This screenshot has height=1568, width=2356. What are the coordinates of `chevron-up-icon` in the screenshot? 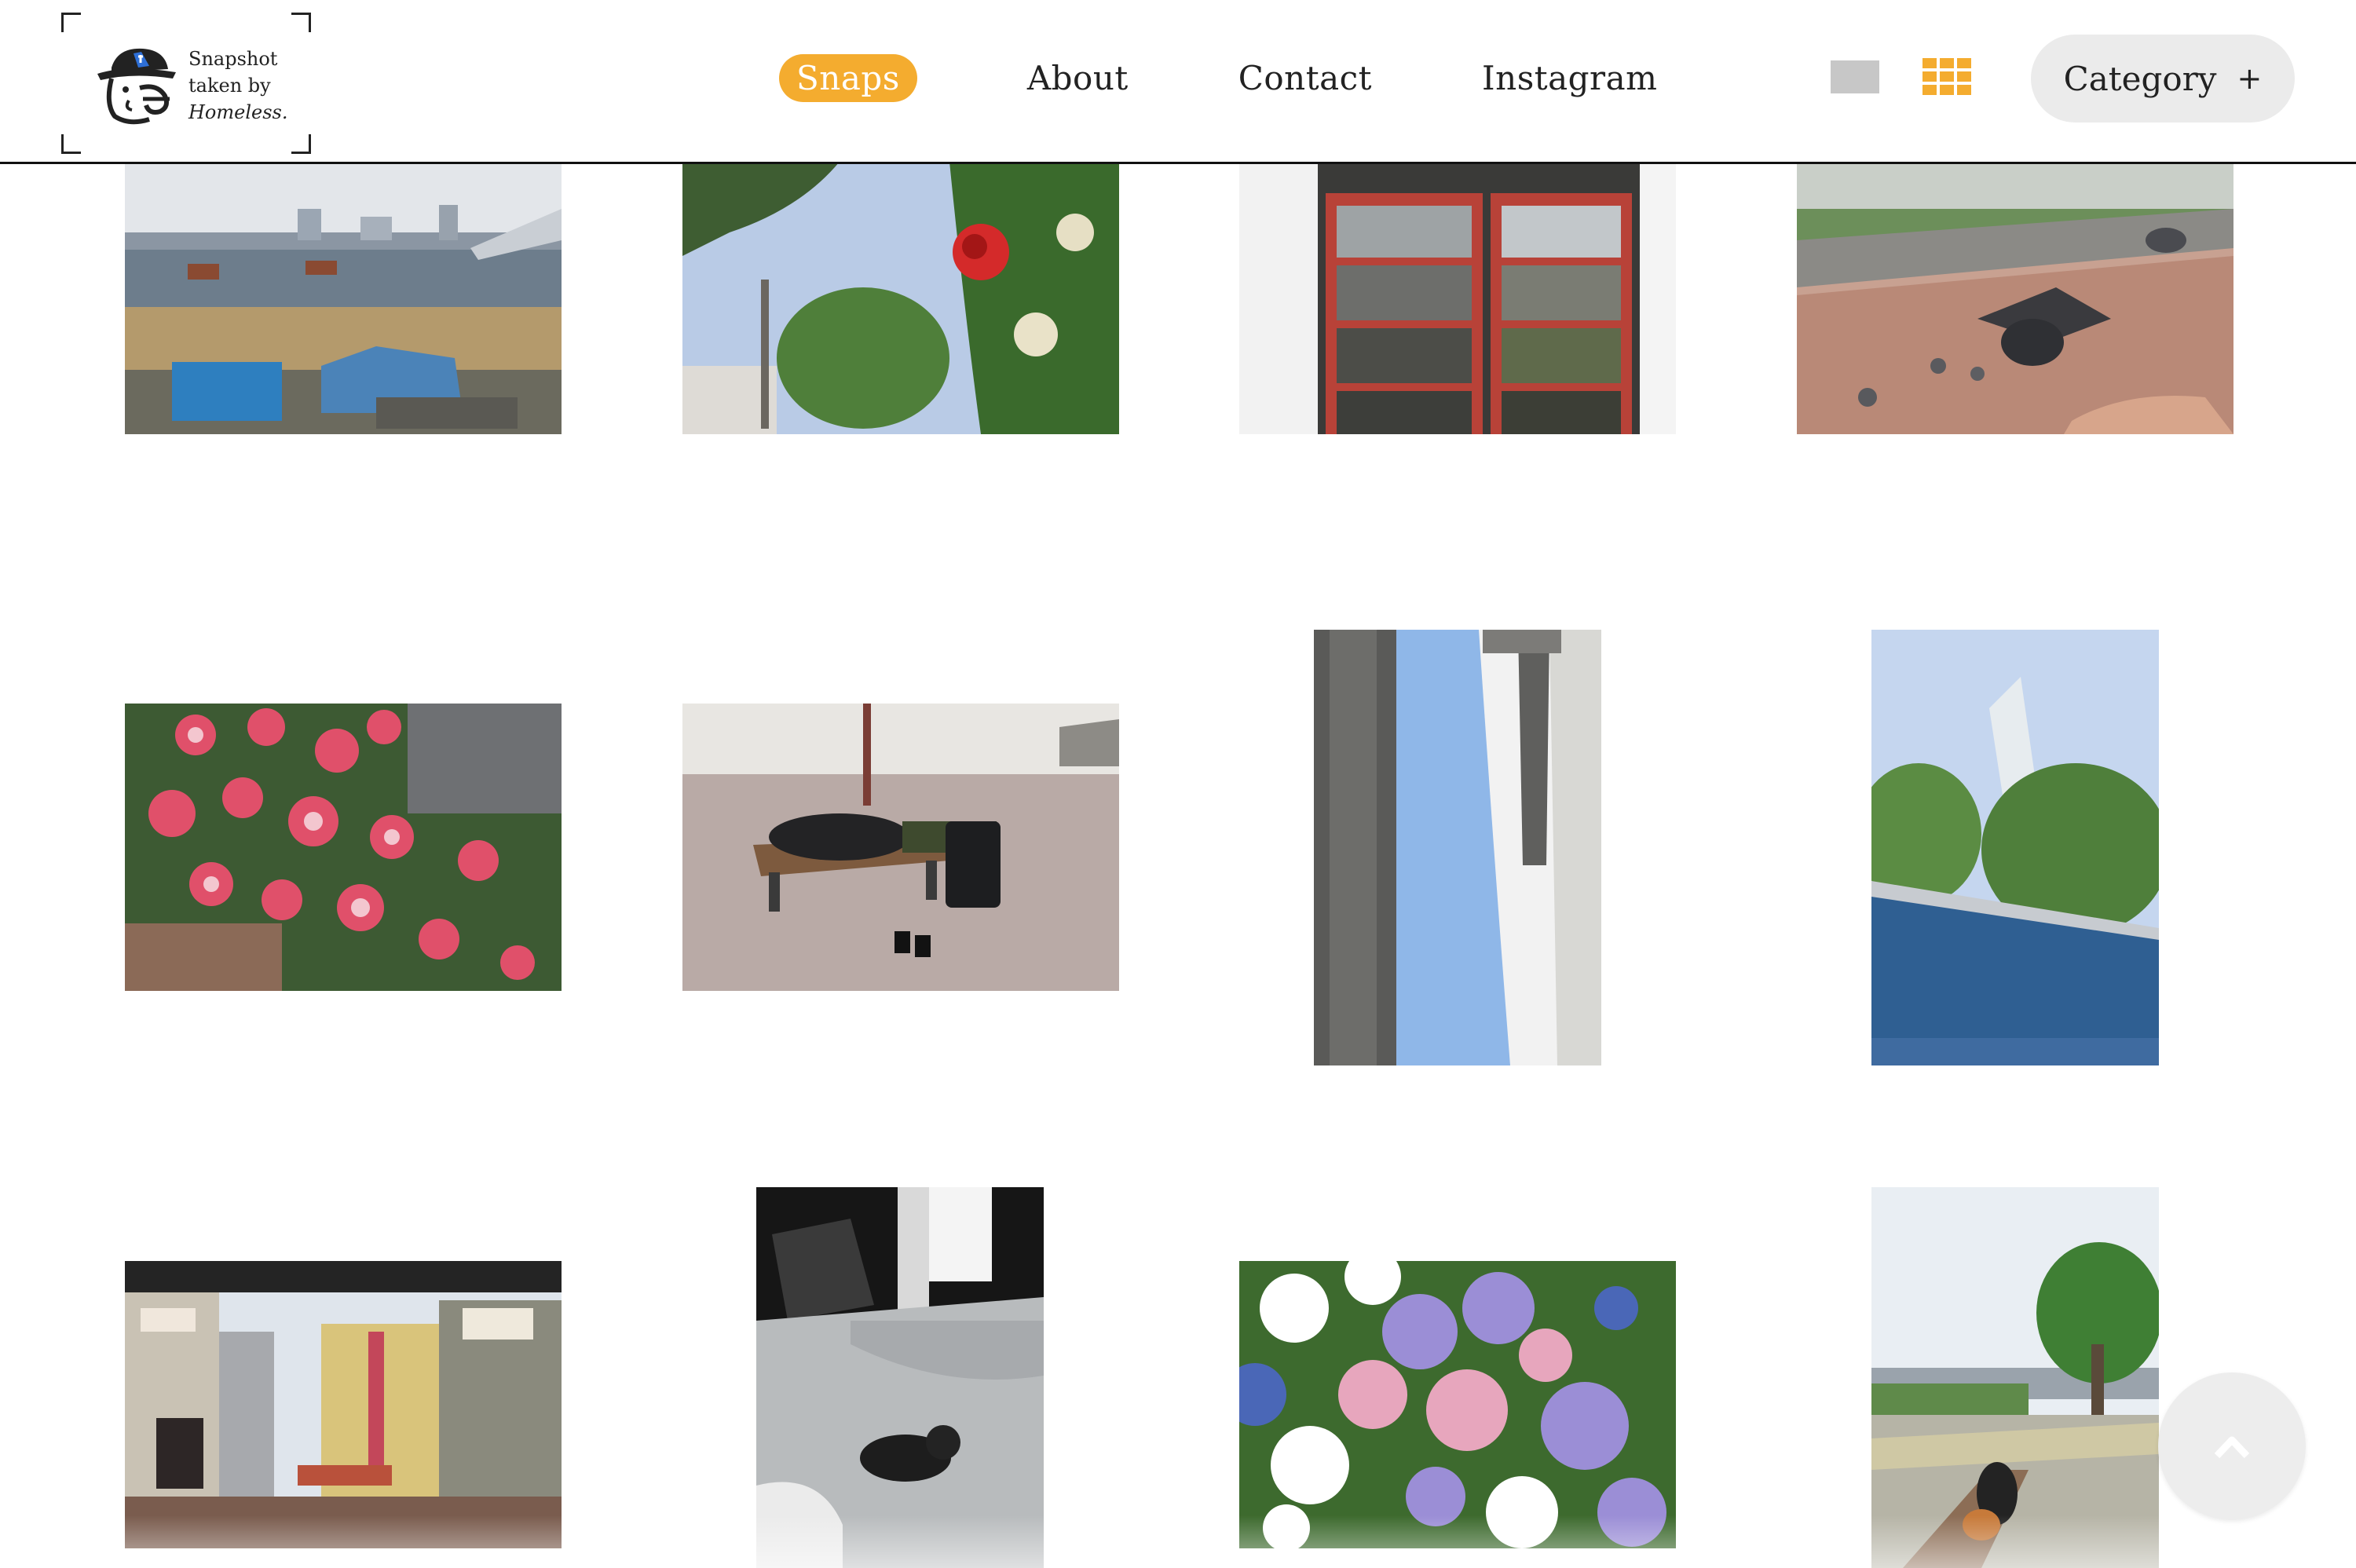 It's located at (2232, 1447).